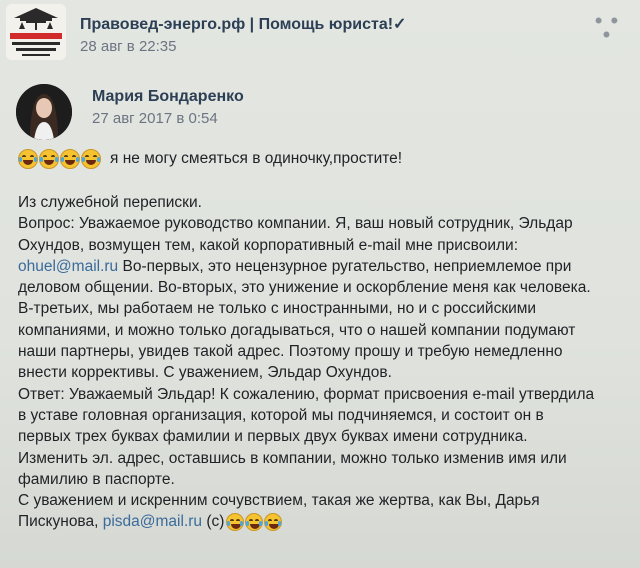 The height and width of the screenshot is (568, 640). Describe the element at coordinates (607, 28) in the screenshot. I see `more-horizontal-icon: • • •` at that location.